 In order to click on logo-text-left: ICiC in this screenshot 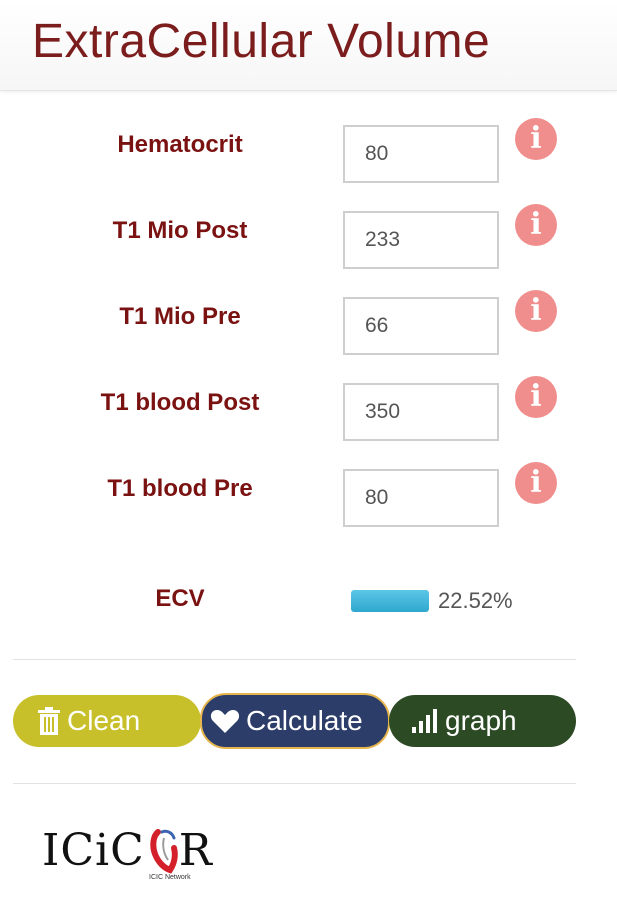, I will do `click(93, 850)`.